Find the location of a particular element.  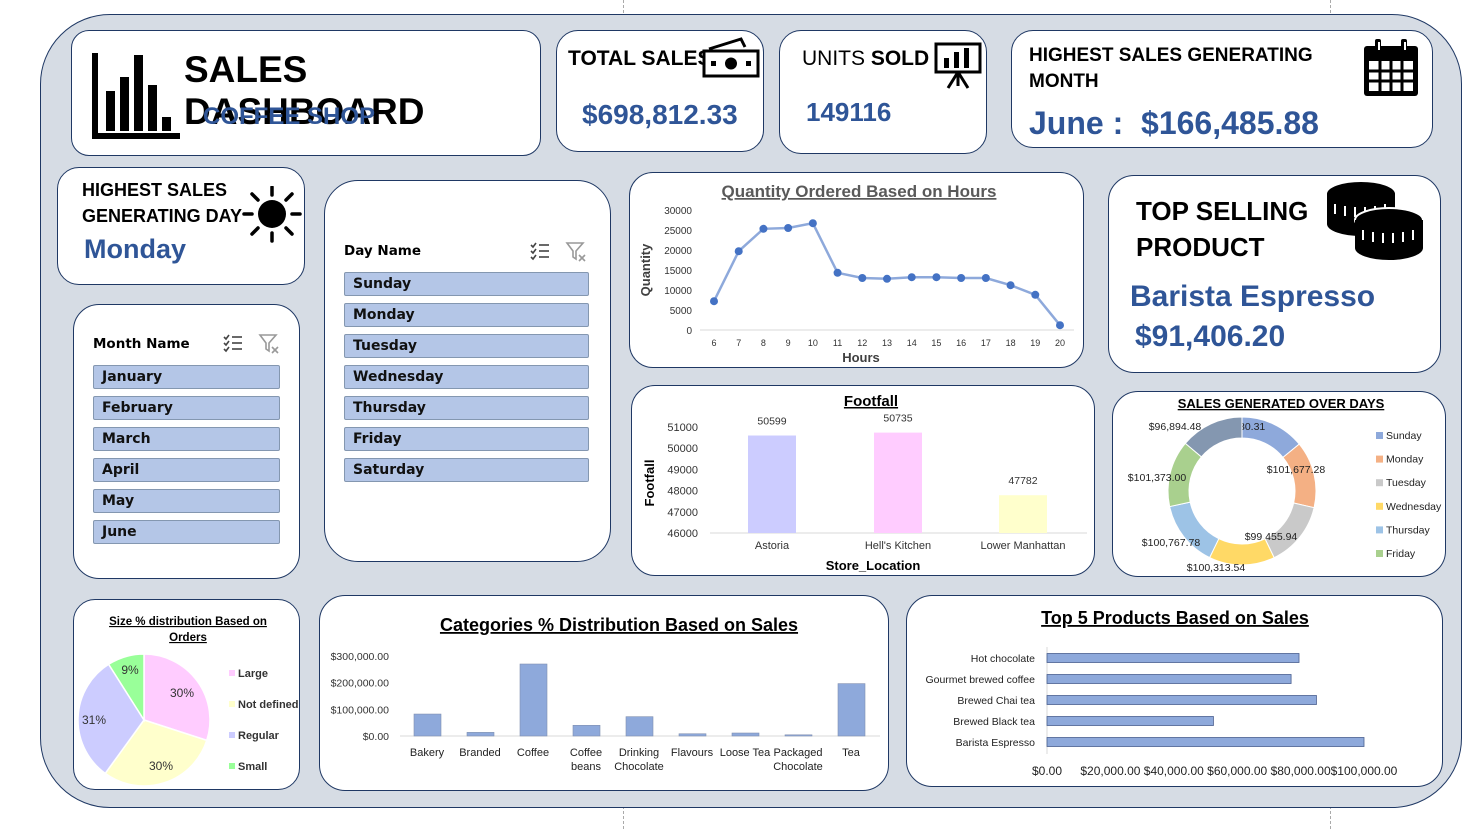

x-tick-label: 16 is located at coordinates (961, 343).